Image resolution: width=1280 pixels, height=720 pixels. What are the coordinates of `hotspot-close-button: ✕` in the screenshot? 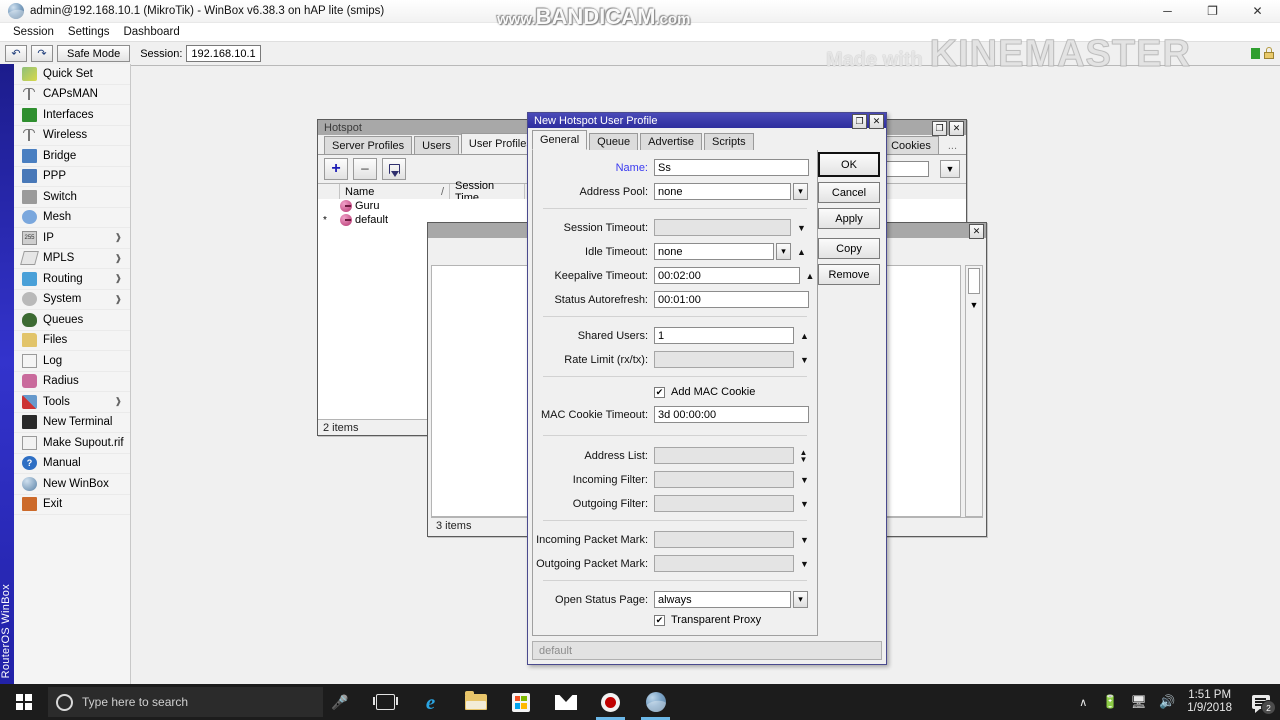 It's located at (956, 128).